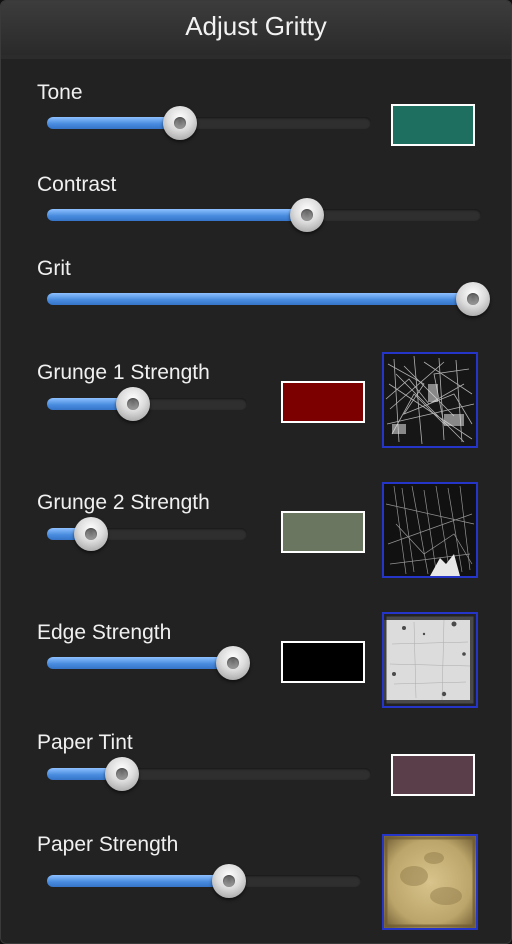 The width and height of the screenshot is (512, 944). I want to click on panel-title: Adjust Gritty, so click(256, 26).